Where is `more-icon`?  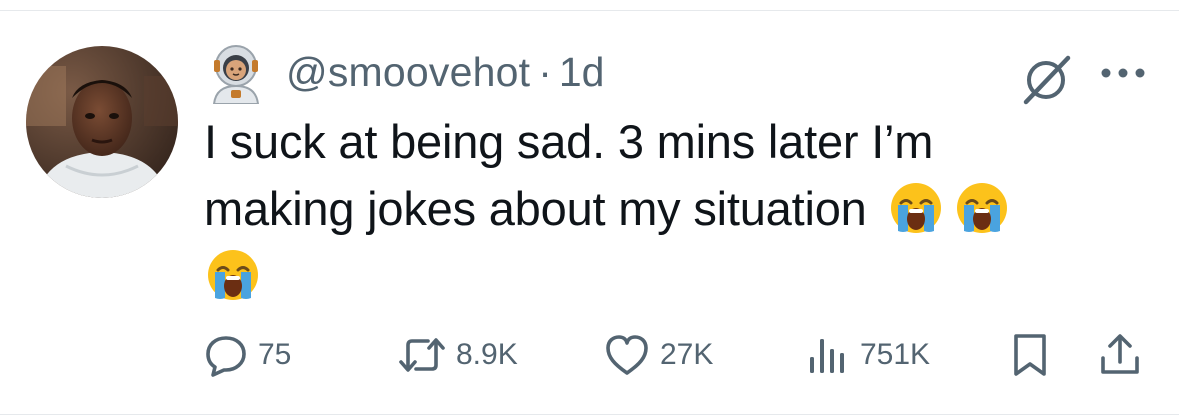 more-icon is located at coordinates (1123, 72).